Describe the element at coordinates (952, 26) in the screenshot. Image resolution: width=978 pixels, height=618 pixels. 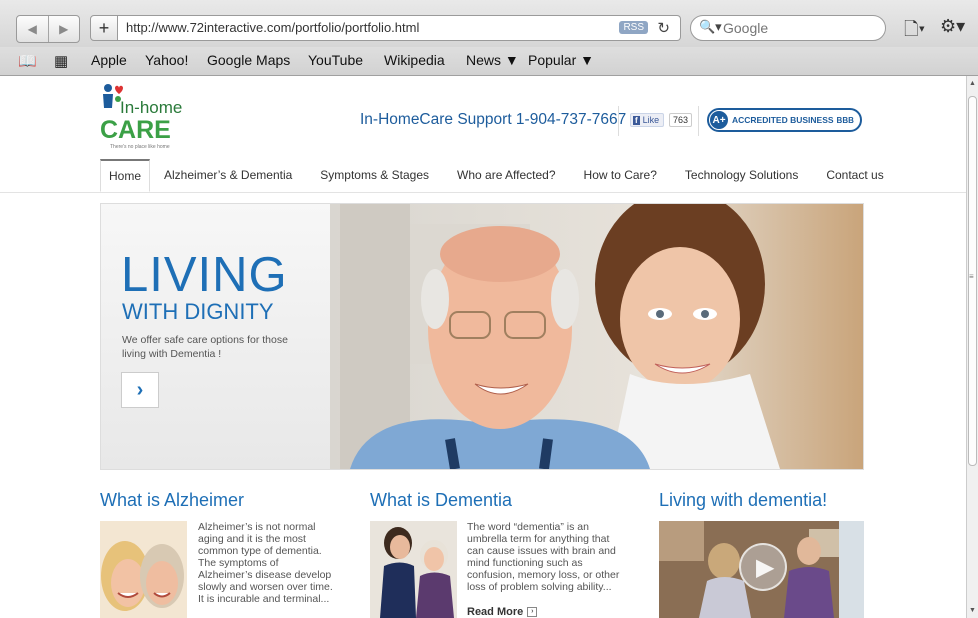
I see `gear-icon: ⚙▾` at that location.